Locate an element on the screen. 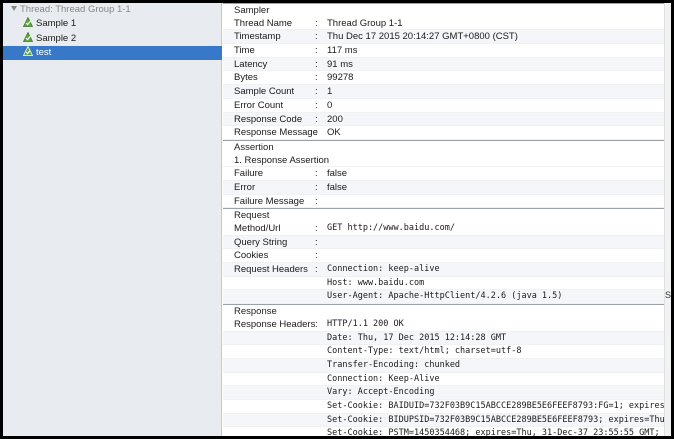 The height and width of the screenshot is (439, 674). result-row: Host: www.baidu.com is located at coordinates (447, 284).